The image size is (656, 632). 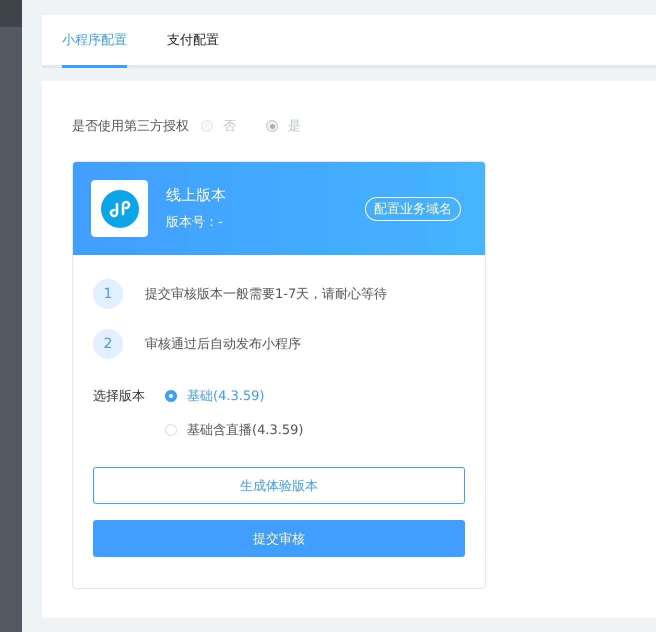 What do you see at coordinates (266, 294) in the screenshot?
I see `step-text: 提交审核版本一般需要1-7天，请耐心等待` at bounding box center [266, 294].